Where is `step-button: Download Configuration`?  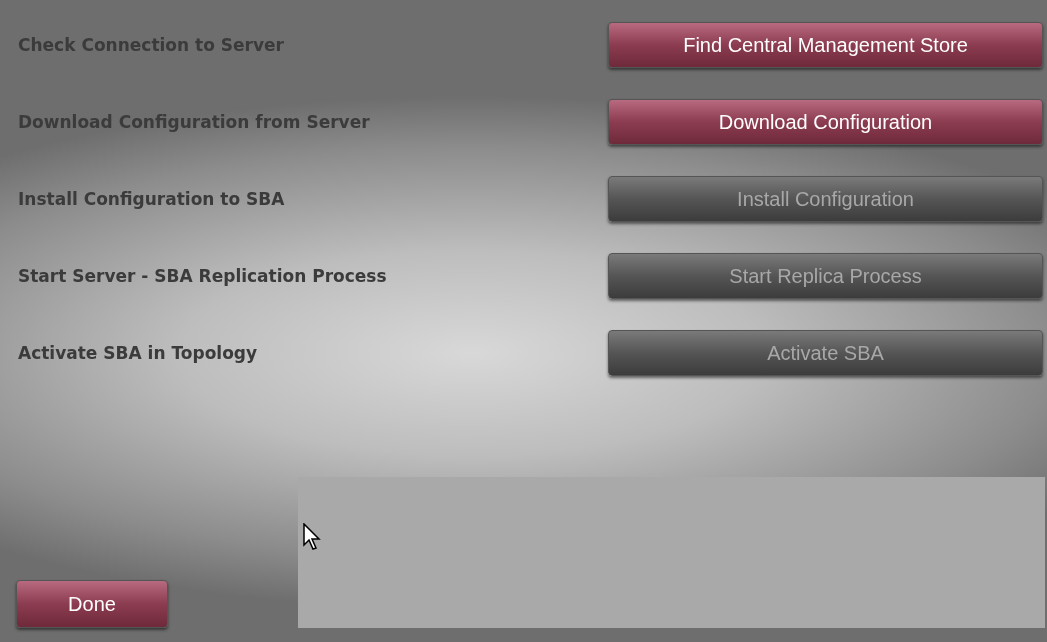 step-button: Download Configuration is located at coordinates (825, 122).